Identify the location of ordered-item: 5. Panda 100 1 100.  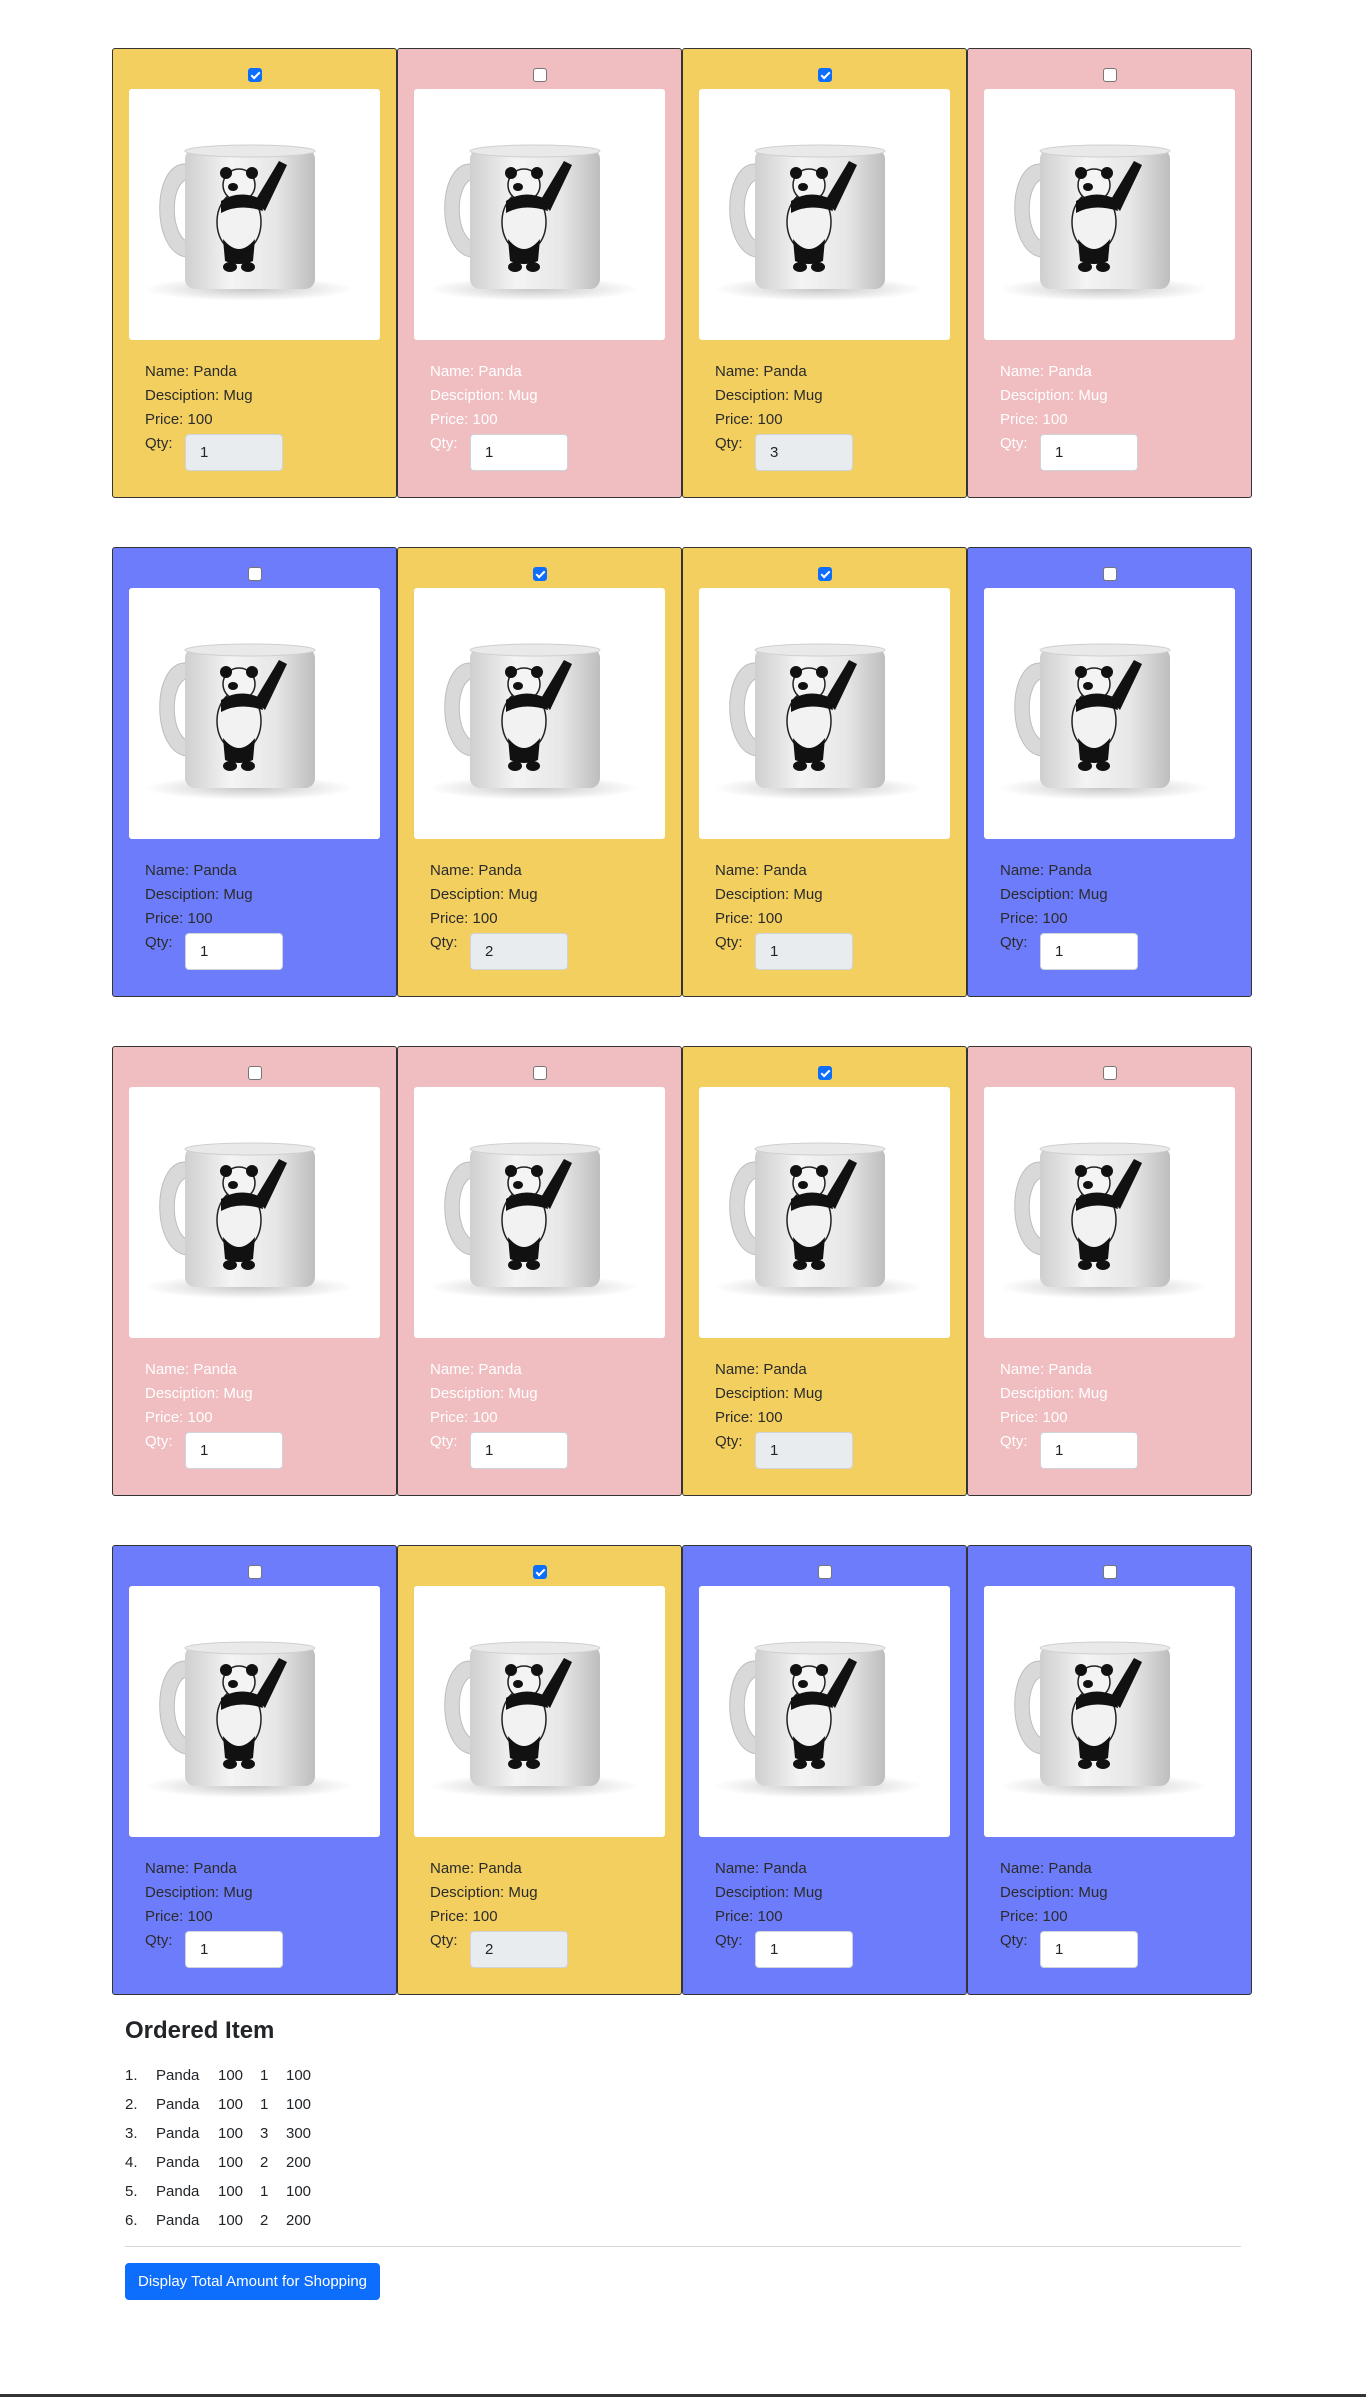
(225, 2191).